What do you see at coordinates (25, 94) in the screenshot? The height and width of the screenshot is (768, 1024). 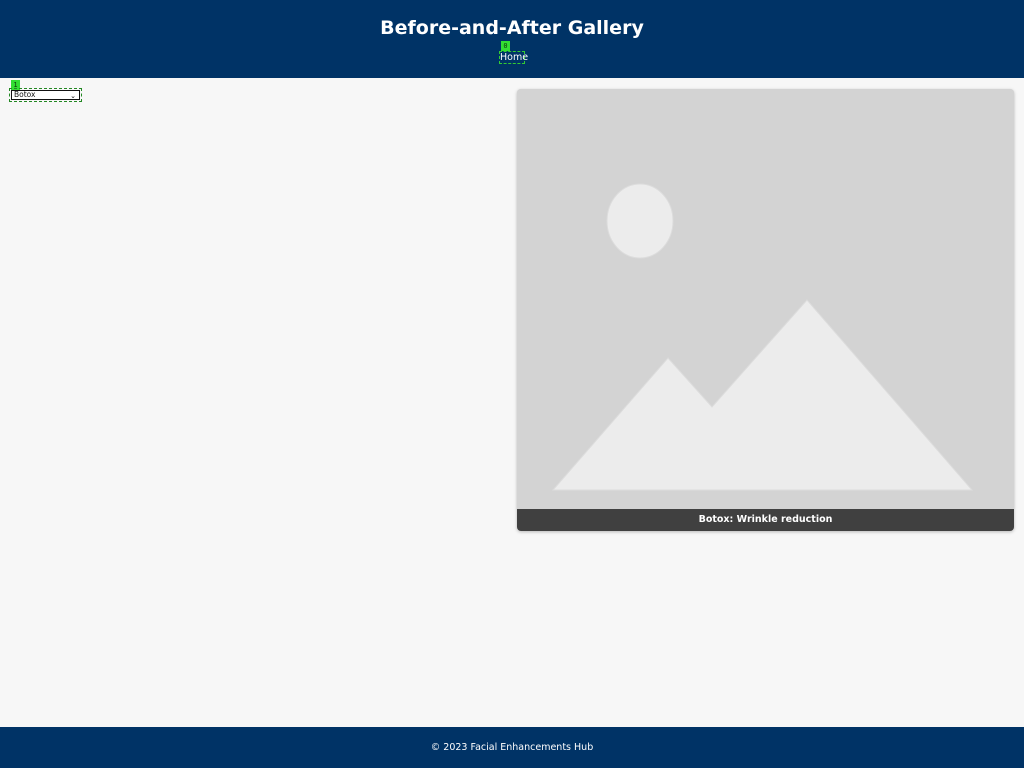 I see `procedure-select-value: Botox` at bounding box center [25, 94].